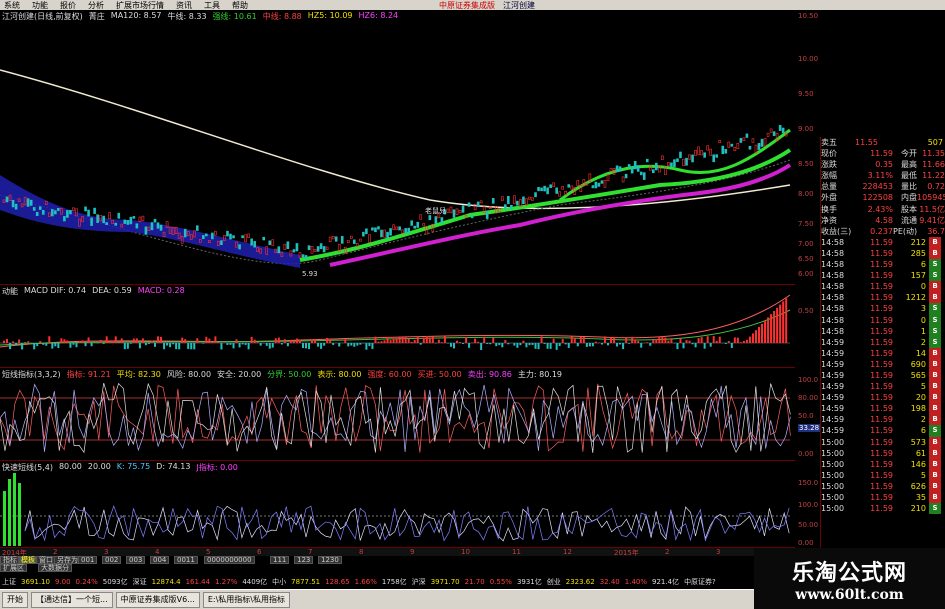 The width and height of the screenshot is (945, 609). I want to click on indicator-tab: 001, so click(88, 560).